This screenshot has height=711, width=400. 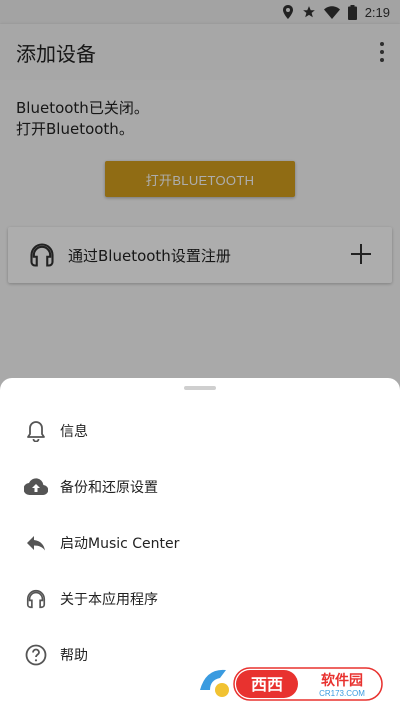 What do you see at coordinates (267, 684) in the screenshot?
I see `watermark-brand-prefix: 西西` at bounding box center [267, 684].